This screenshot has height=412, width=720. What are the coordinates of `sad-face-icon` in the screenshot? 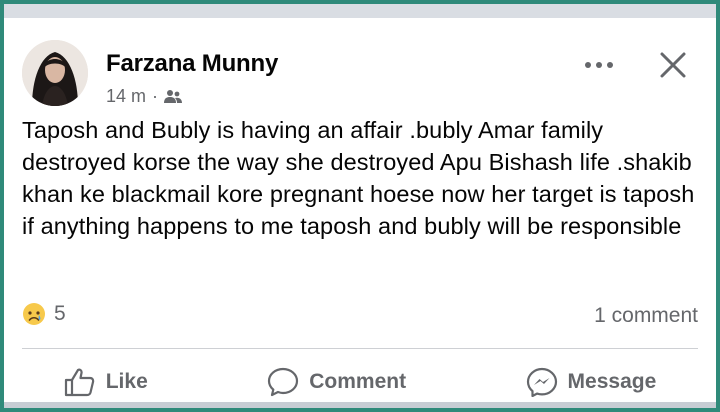 It's located at (34, 314).